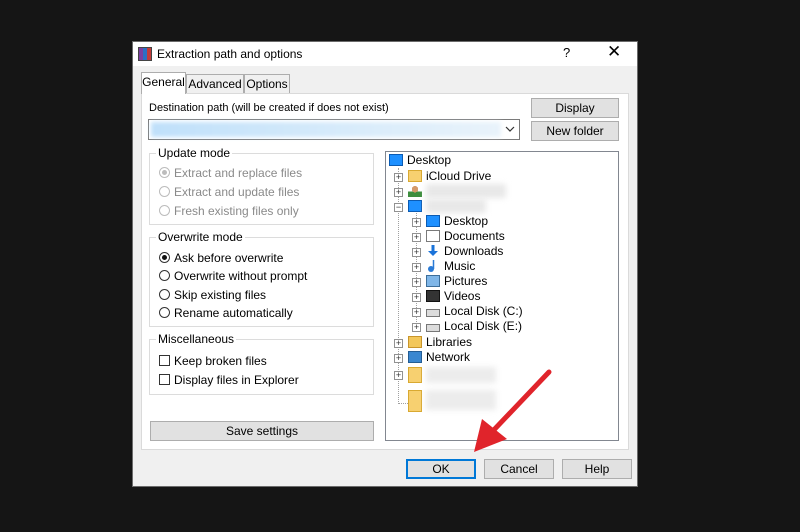 The width and height of the screenshot is (800, 532). What do you see at coordinates (441, 469) in the screenshot?
I see `ok-button: OK` at bounding box center [441, 469].